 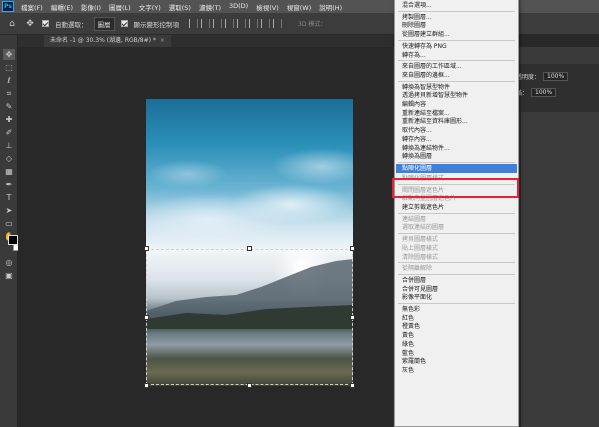 What do you see at coordinates (249, 248) in the screenshot?
I see `transform-handle-tc` at bounding box center [249, 248].